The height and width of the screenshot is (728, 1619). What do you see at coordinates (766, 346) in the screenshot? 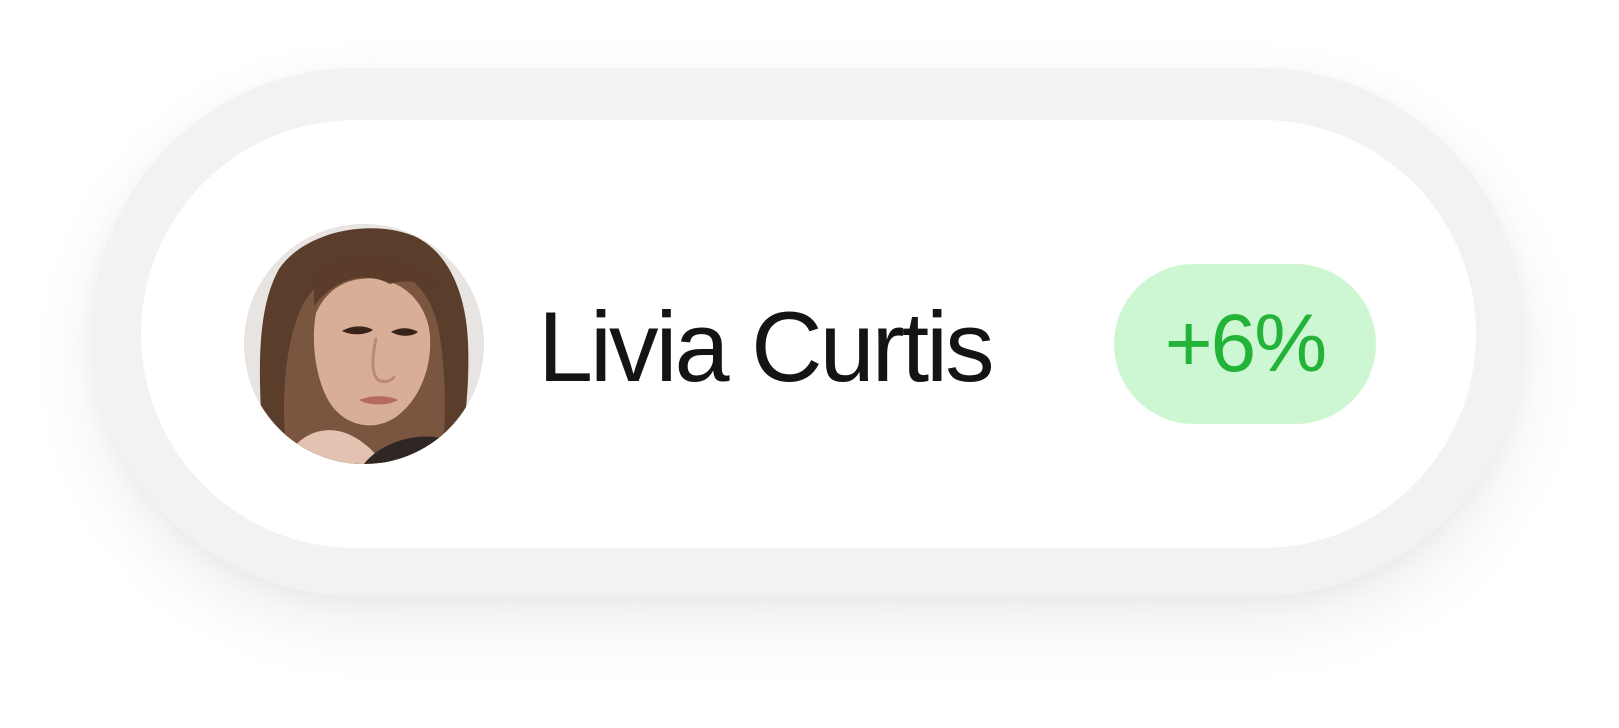
I see `person-name: Livia Curtis` at bounding box center [766, 346].